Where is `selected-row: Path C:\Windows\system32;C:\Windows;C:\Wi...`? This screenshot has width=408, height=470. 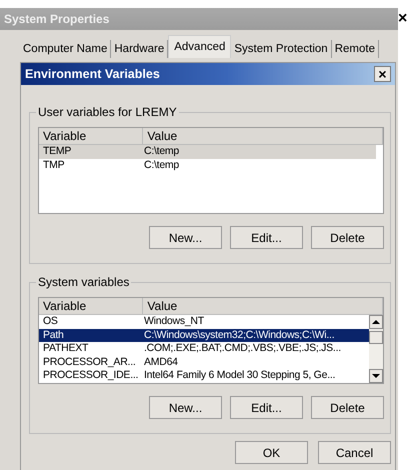
selected-row: Path C:\Windows\system32;C:\Windows;C:\Wi... is located at coordinates (204, 335).